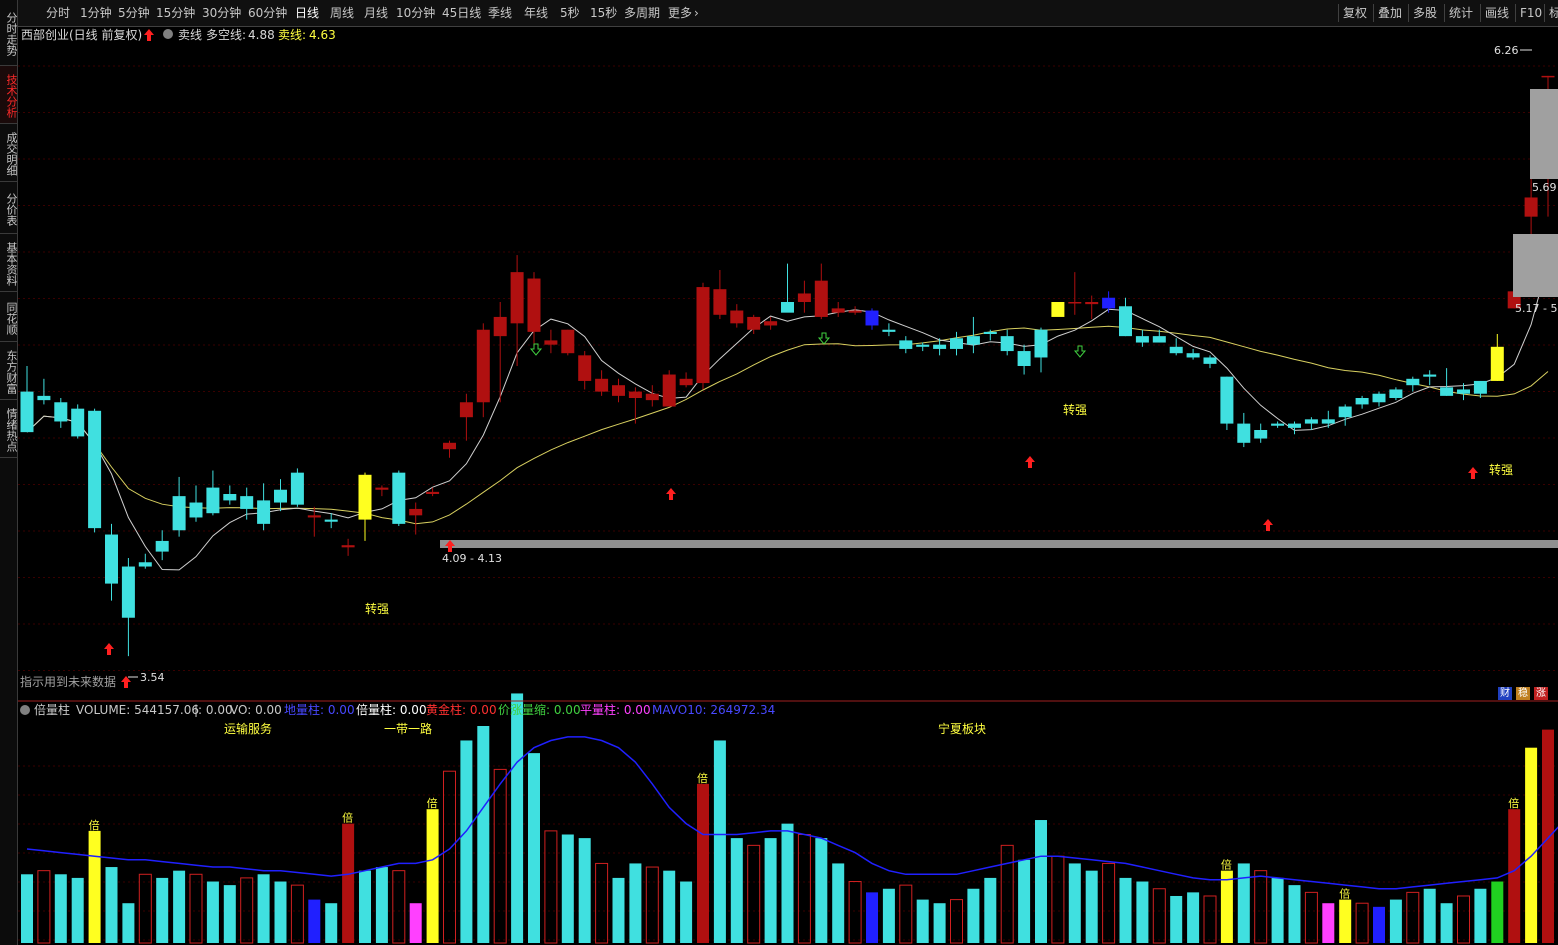  I want to click on period-daily: 日线, so click(307, 13).